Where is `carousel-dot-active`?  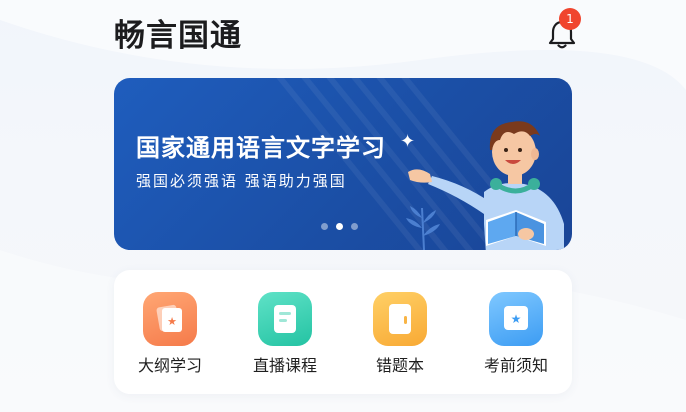 carousel-dot-active is located at coordinates (339, 226).